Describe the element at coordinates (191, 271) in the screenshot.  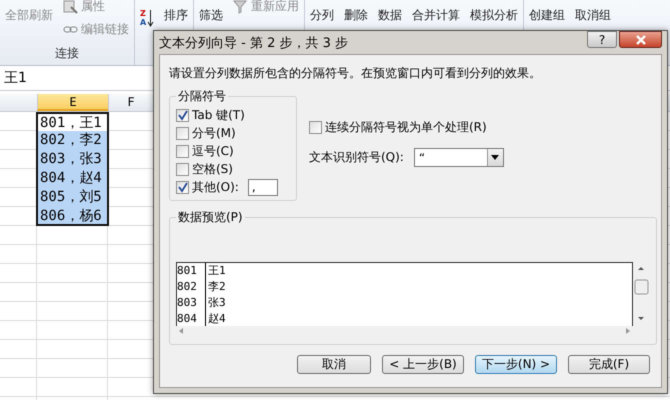
I see `preview-cell: 801` at that location.